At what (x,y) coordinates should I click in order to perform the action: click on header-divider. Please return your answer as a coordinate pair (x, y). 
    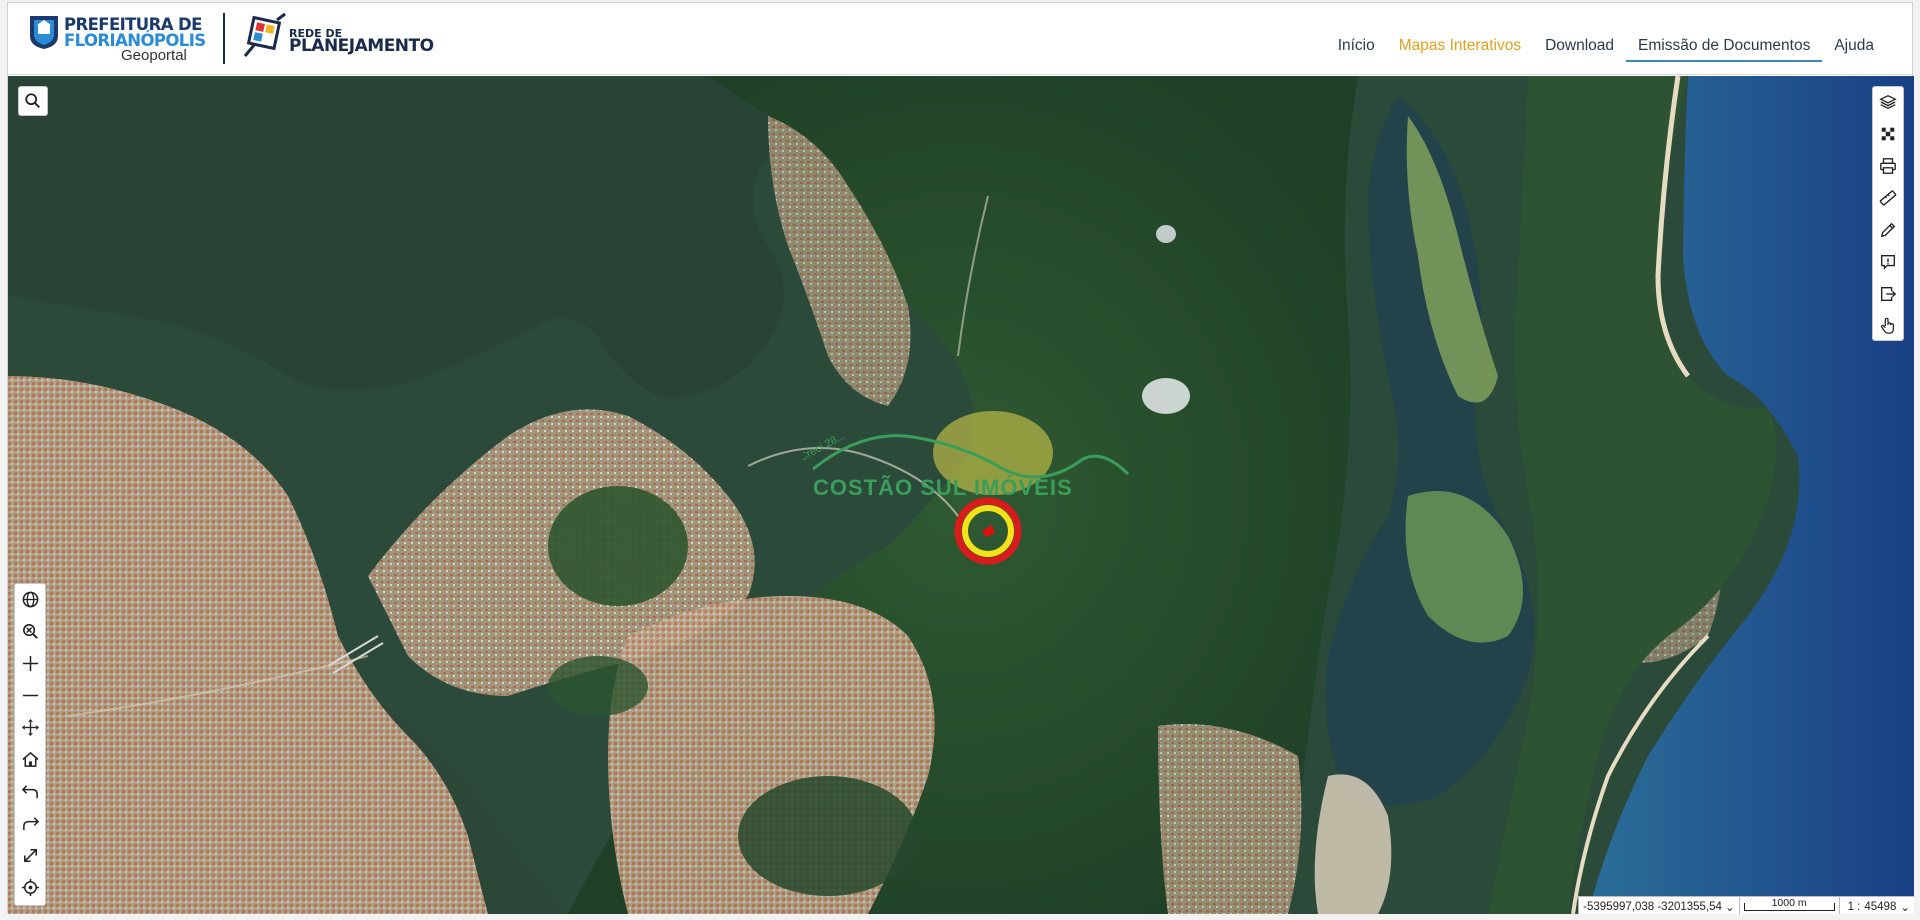
    Looking at the image, I should click on (224, 38).